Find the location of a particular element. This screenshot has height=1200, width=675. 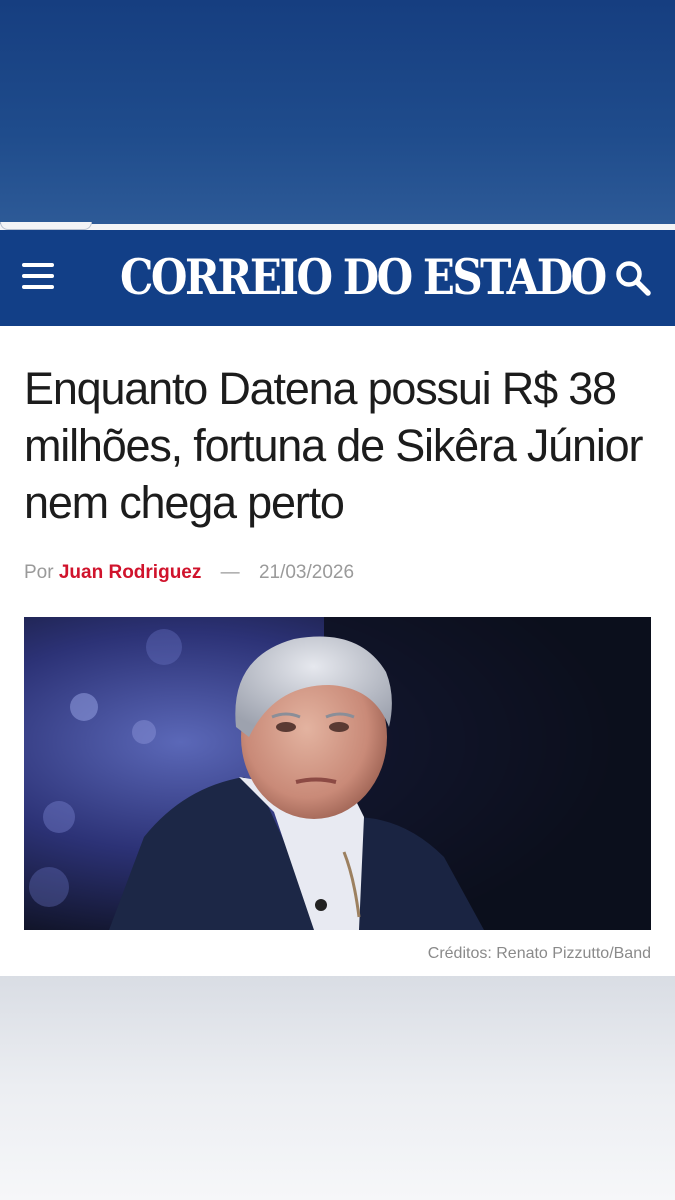

article-byline: Por Juan Rodriguez — 21/03/2026 is located at coordinates (189, 574).